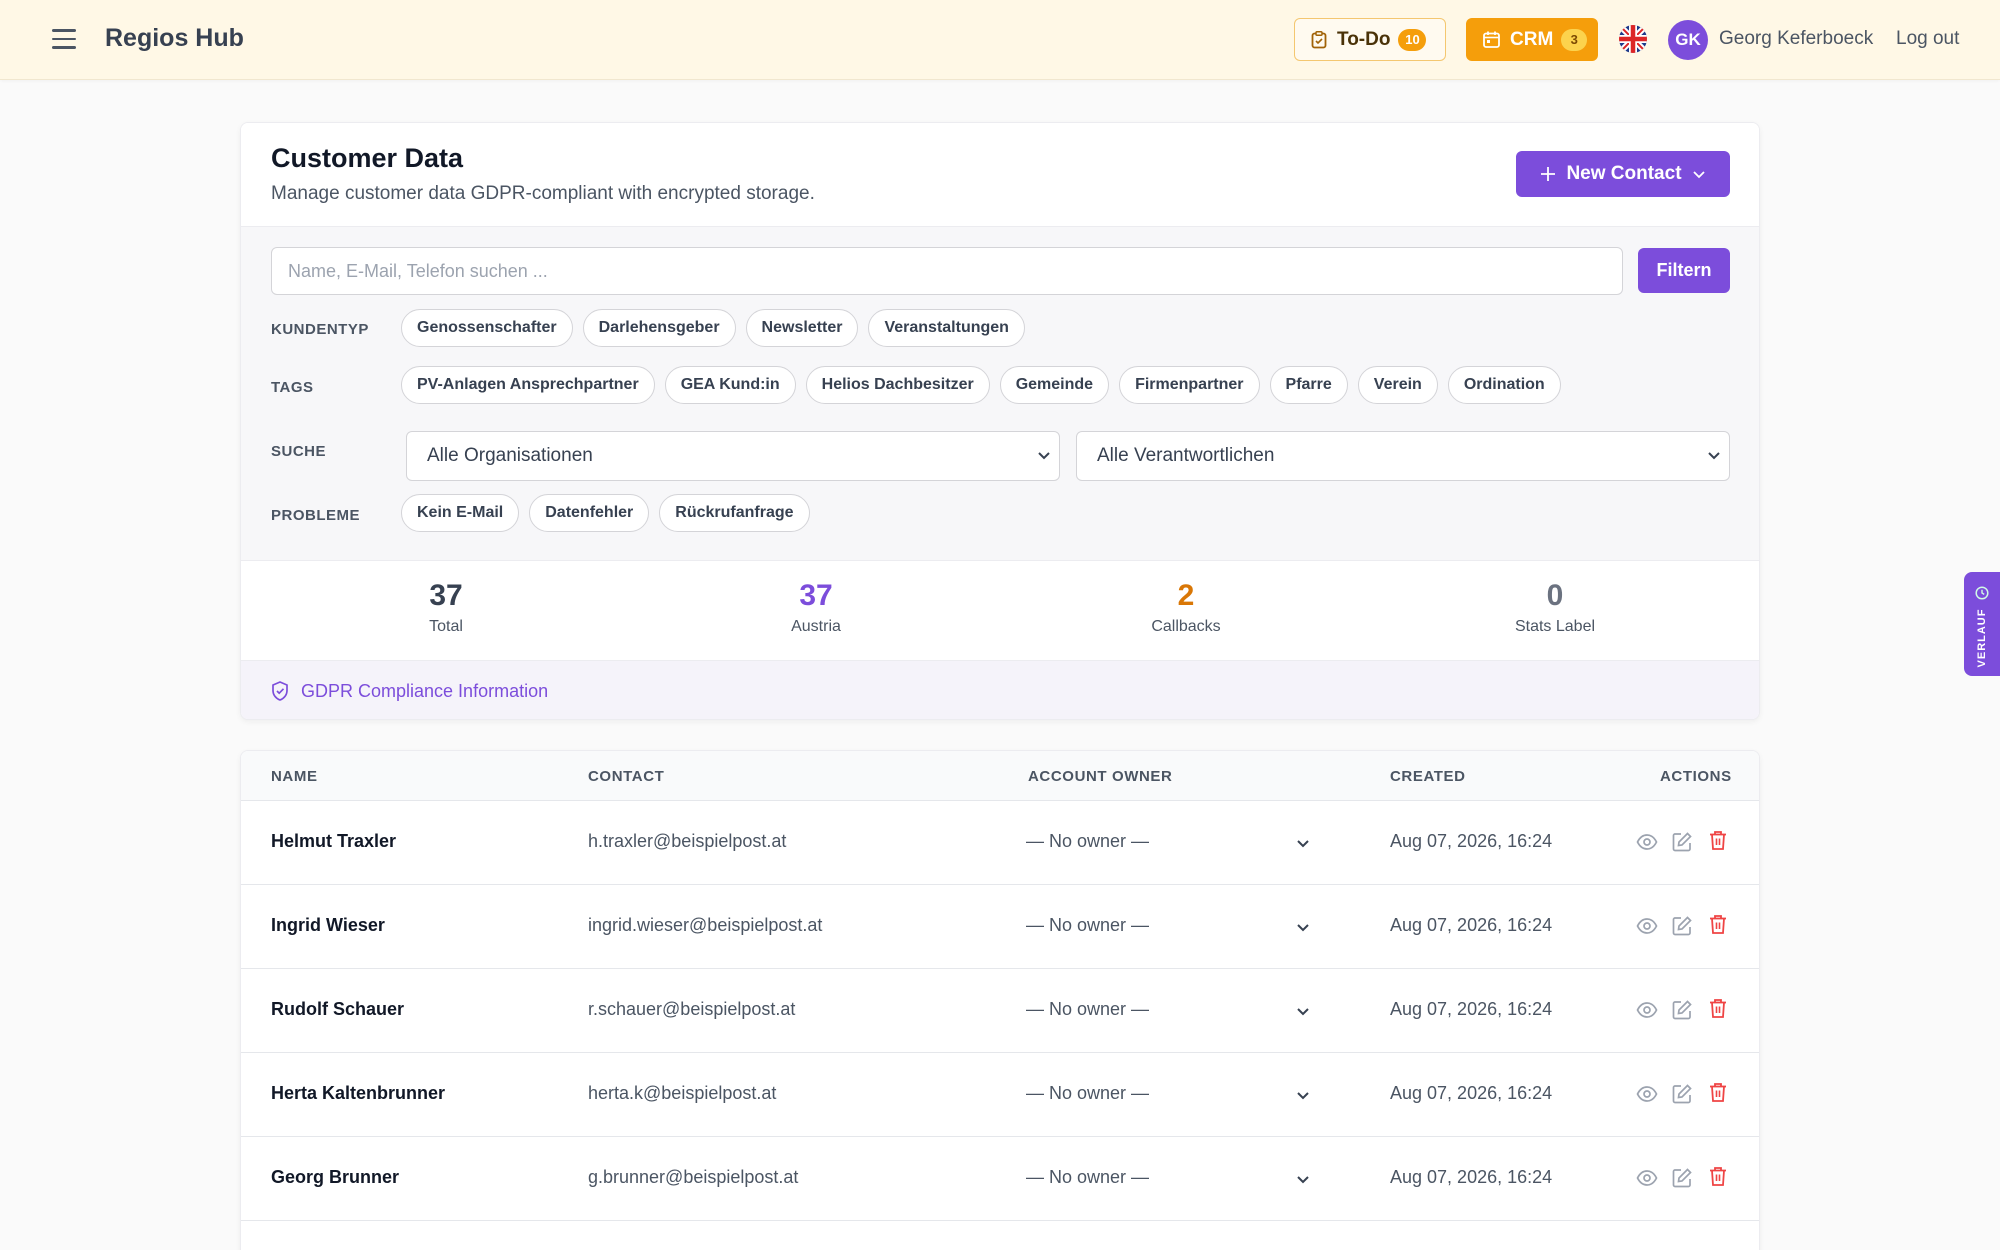  Describe the element at coordinates (1927, 39) in the screenshot. I see `logout-link: Log out` at that location.